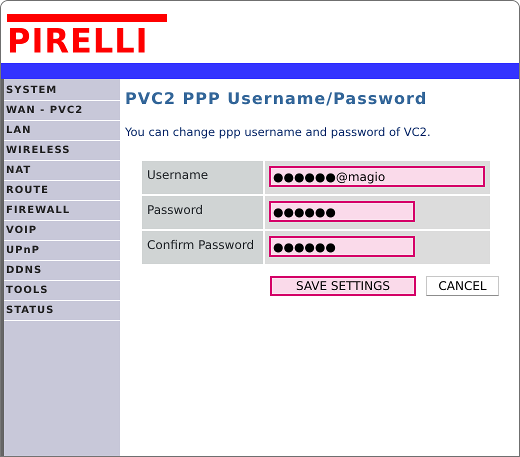  What do you see at coordinates (62, 151) in the screenshot?
I see `sidebar-item: WIRELESS` at bounding box center [62, 151].